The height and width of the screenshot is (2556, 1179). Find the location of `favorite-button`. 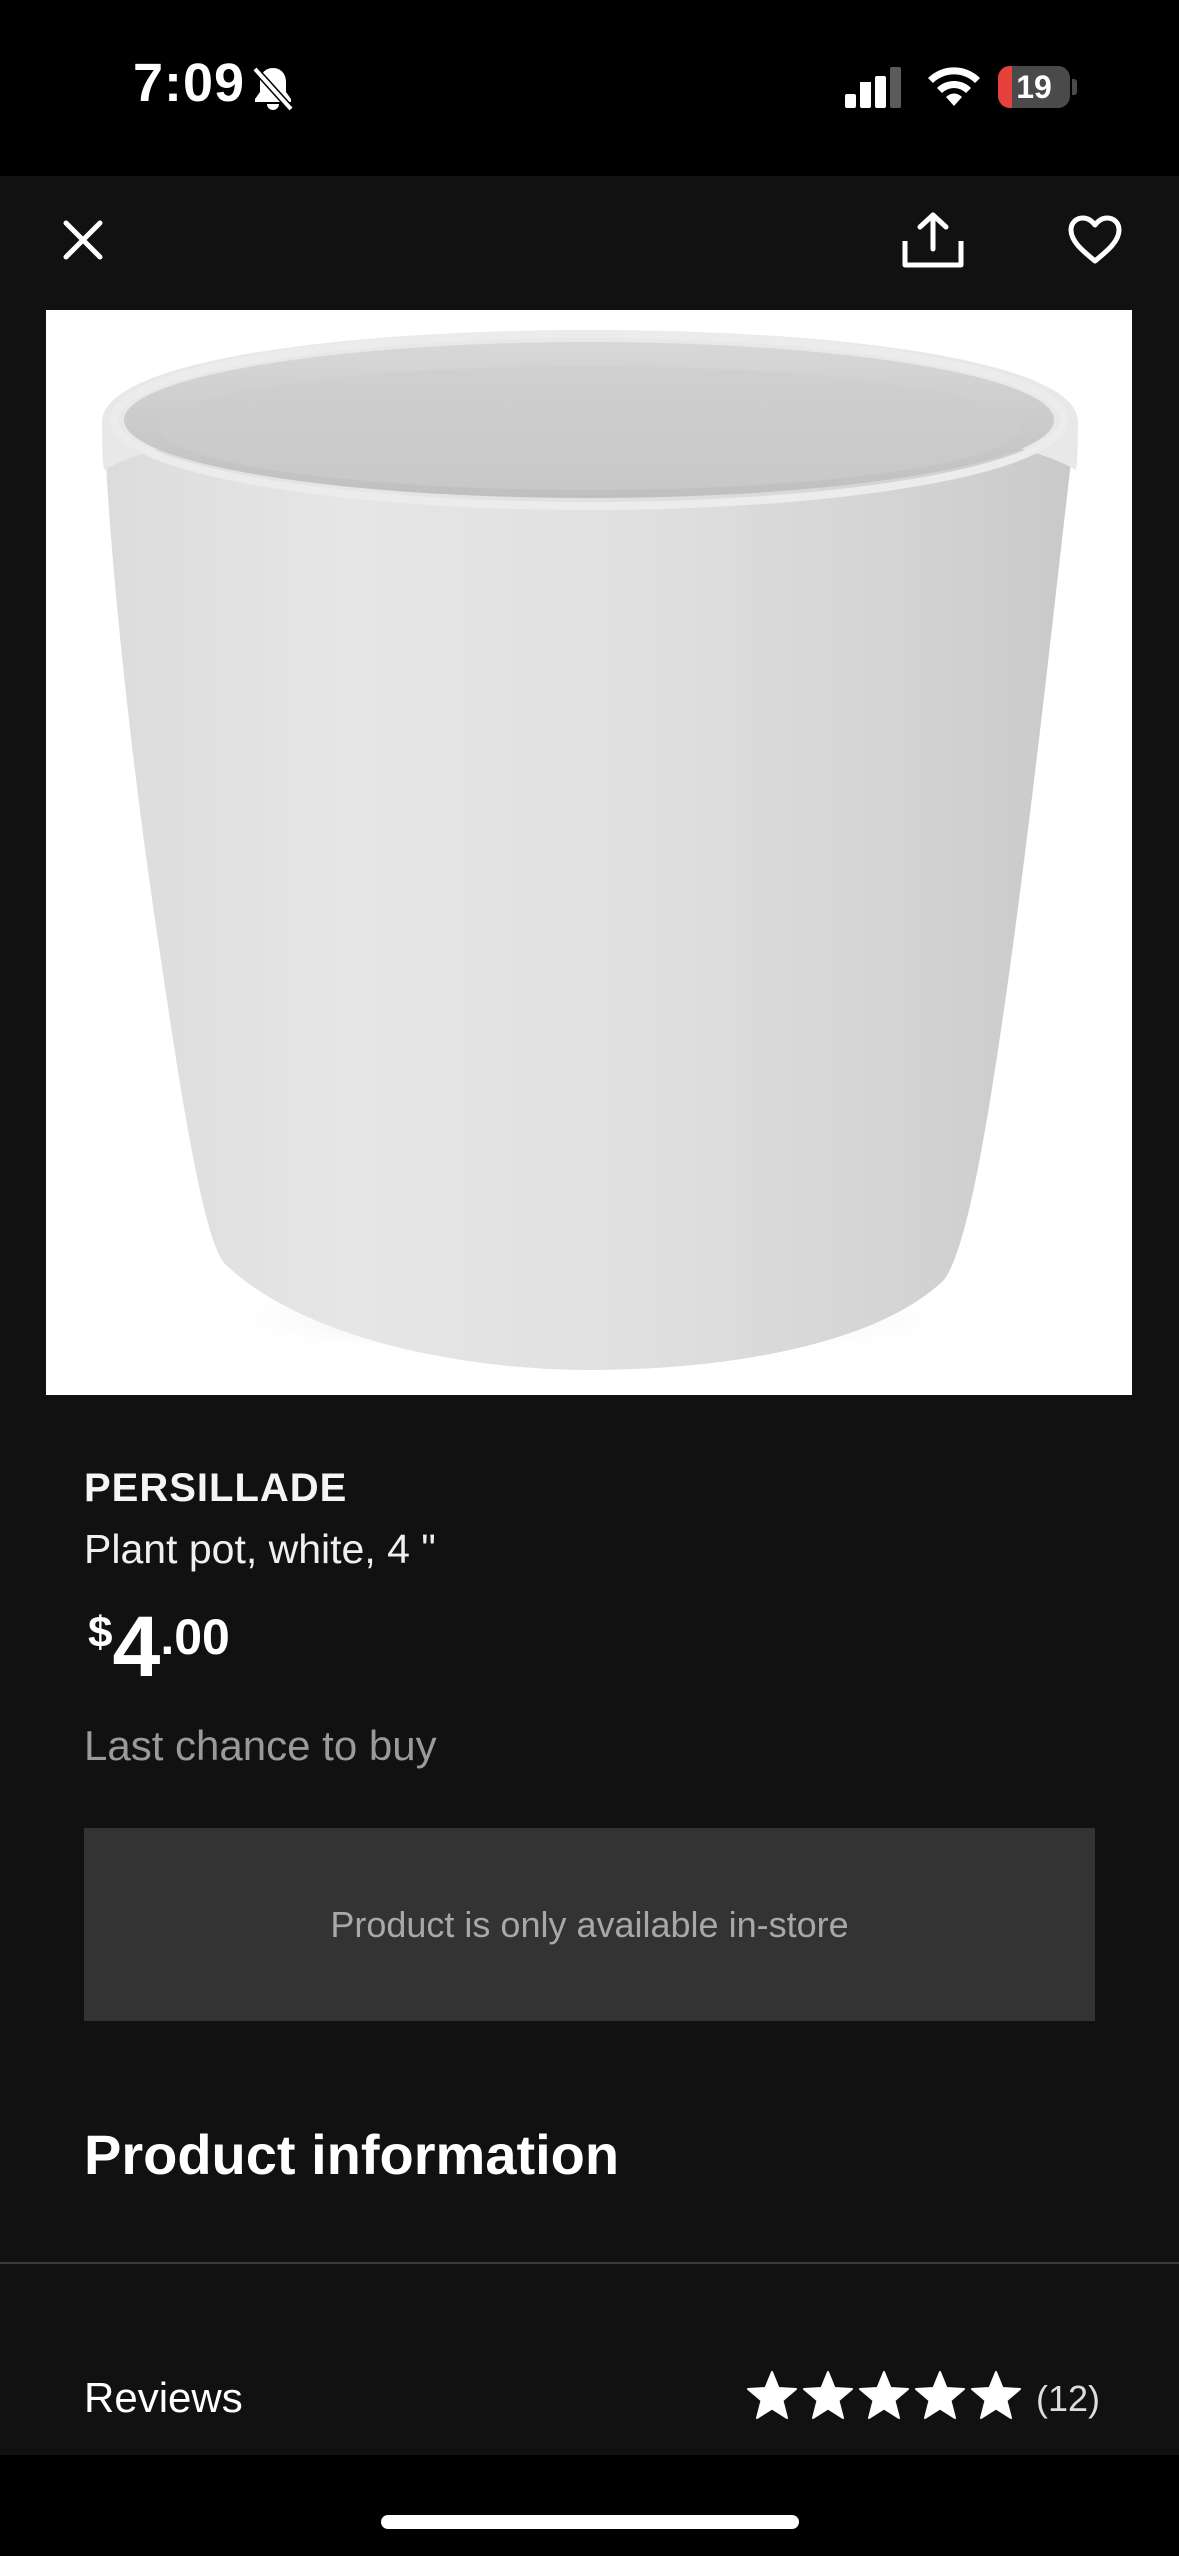

favorite-button is located at coordinates (1095, 240).